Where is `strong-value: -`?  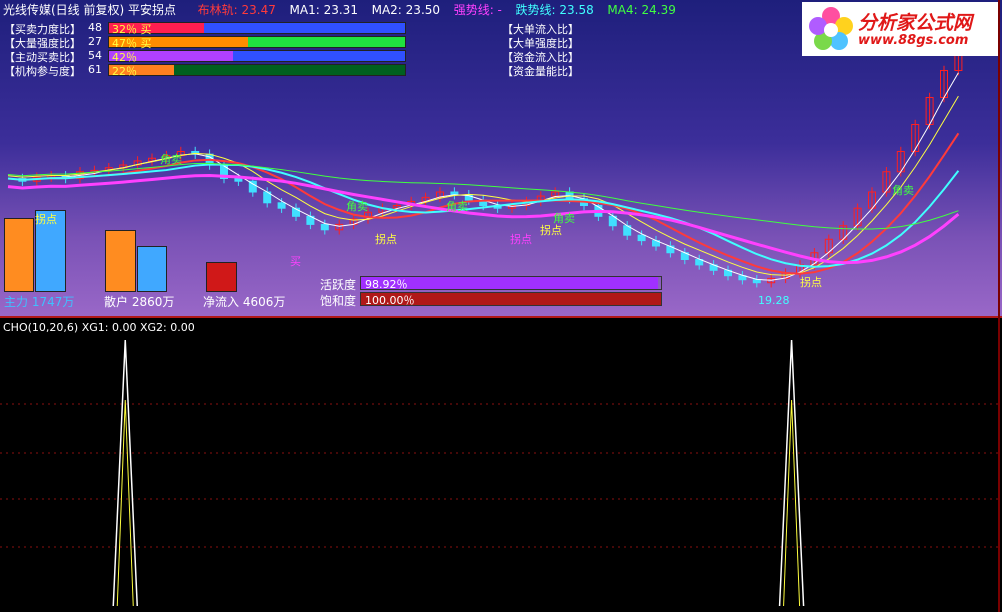 strong-value: - is located at coordinates (499, 10).